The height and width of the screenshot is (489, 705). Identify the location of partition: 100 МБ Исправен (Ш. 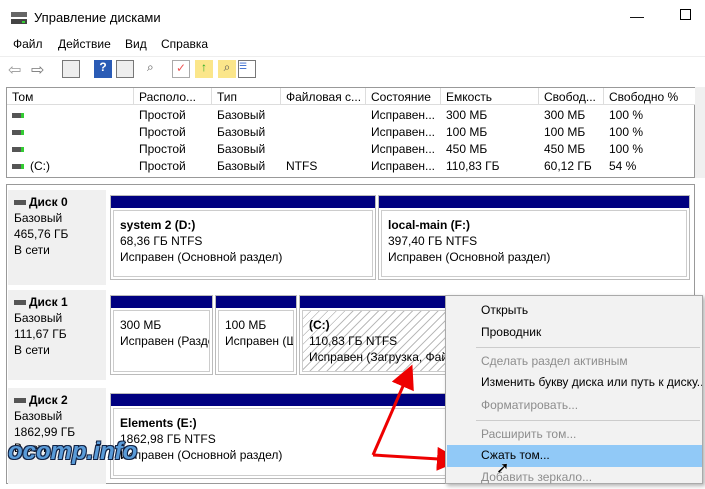
(256, 335).